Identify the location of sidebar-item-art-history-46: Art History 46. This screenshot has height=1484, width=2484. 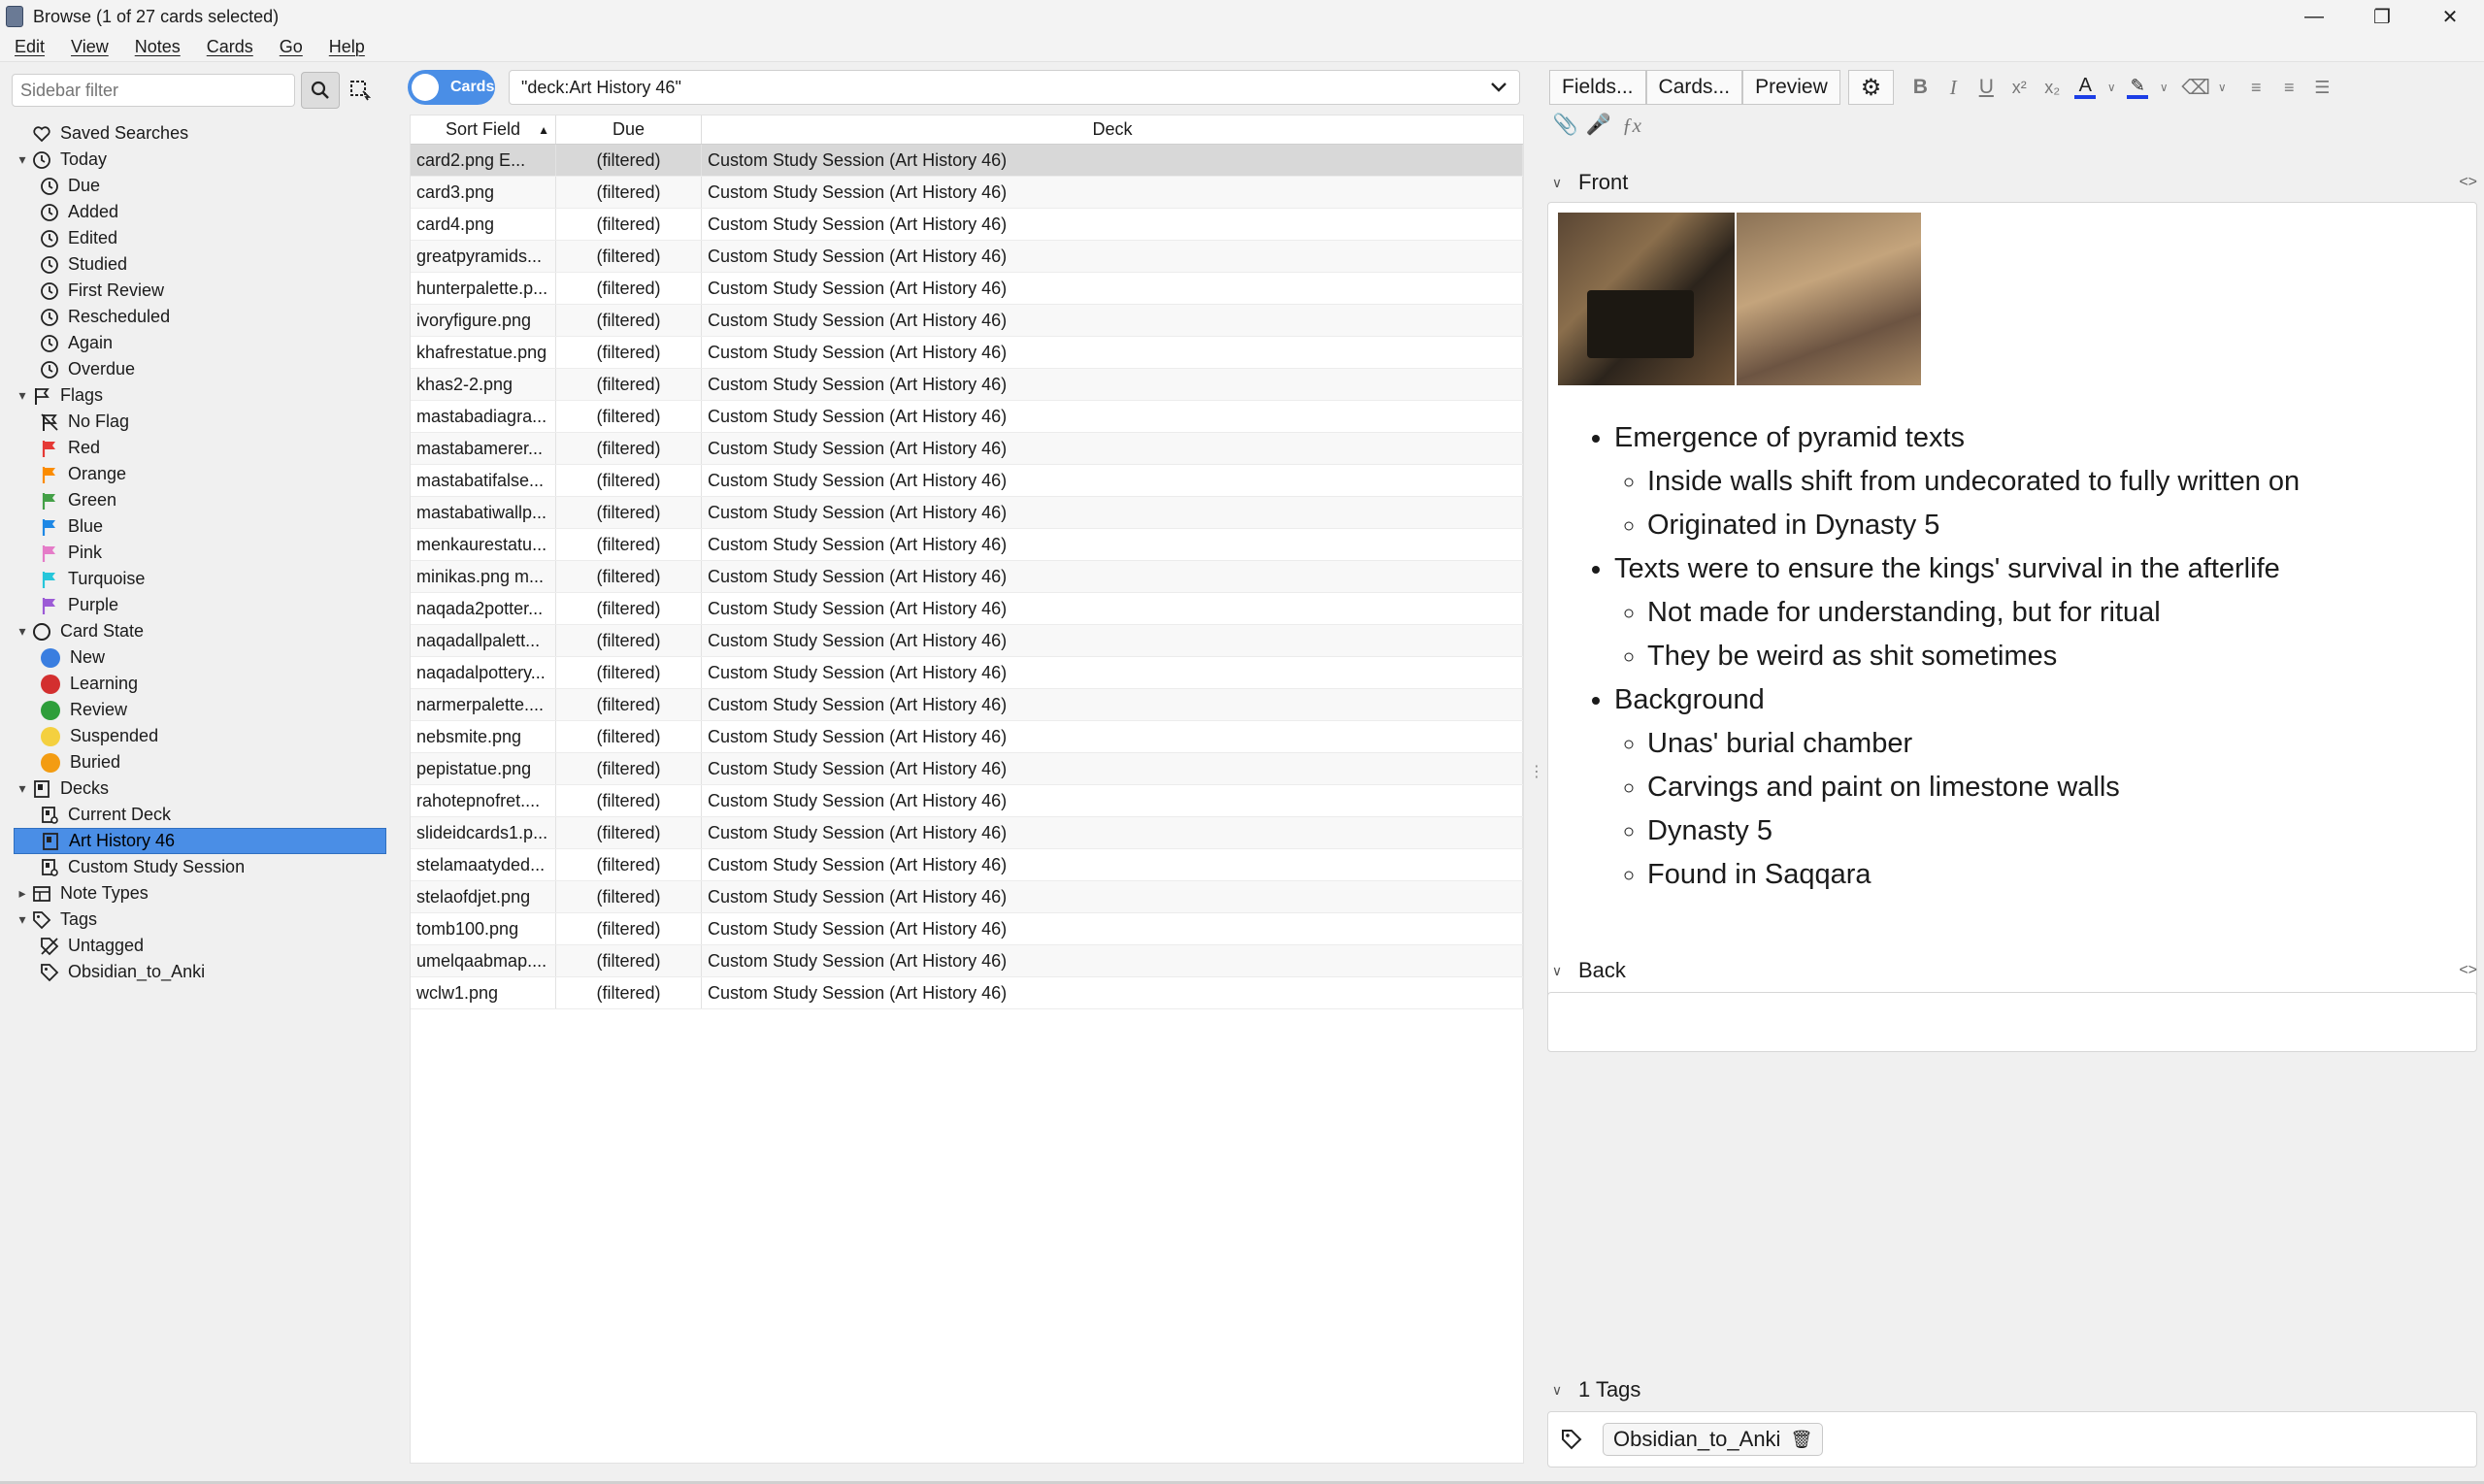
(200, 841).